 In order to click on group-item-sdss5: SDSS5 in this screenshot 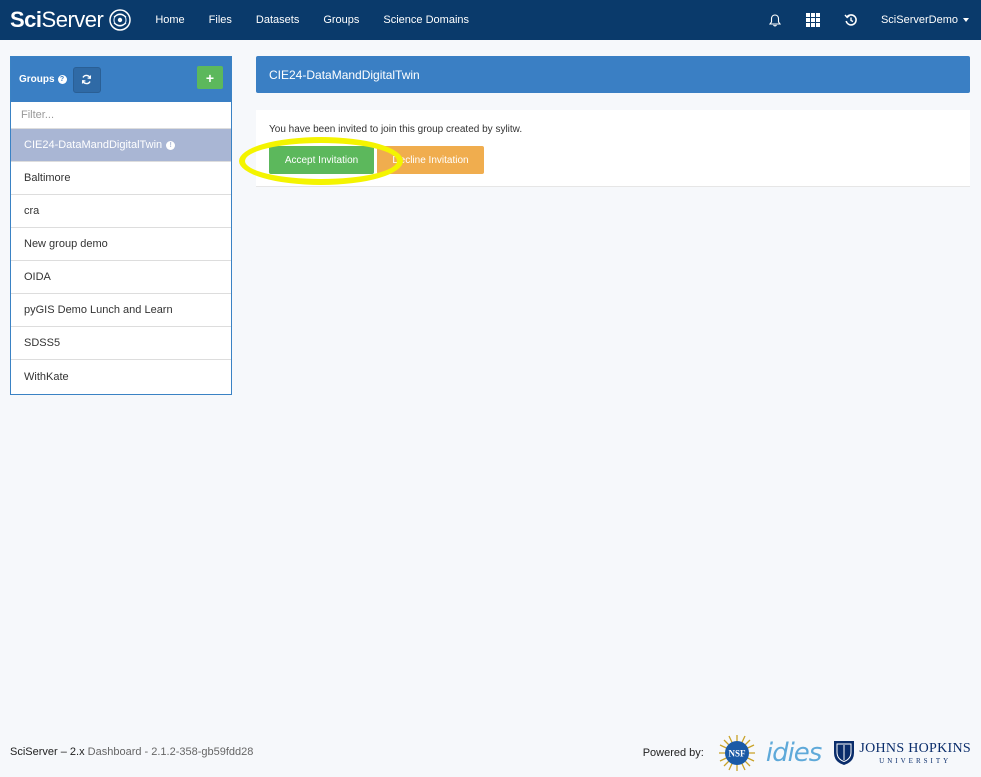, I will do `click(121, 343)`.